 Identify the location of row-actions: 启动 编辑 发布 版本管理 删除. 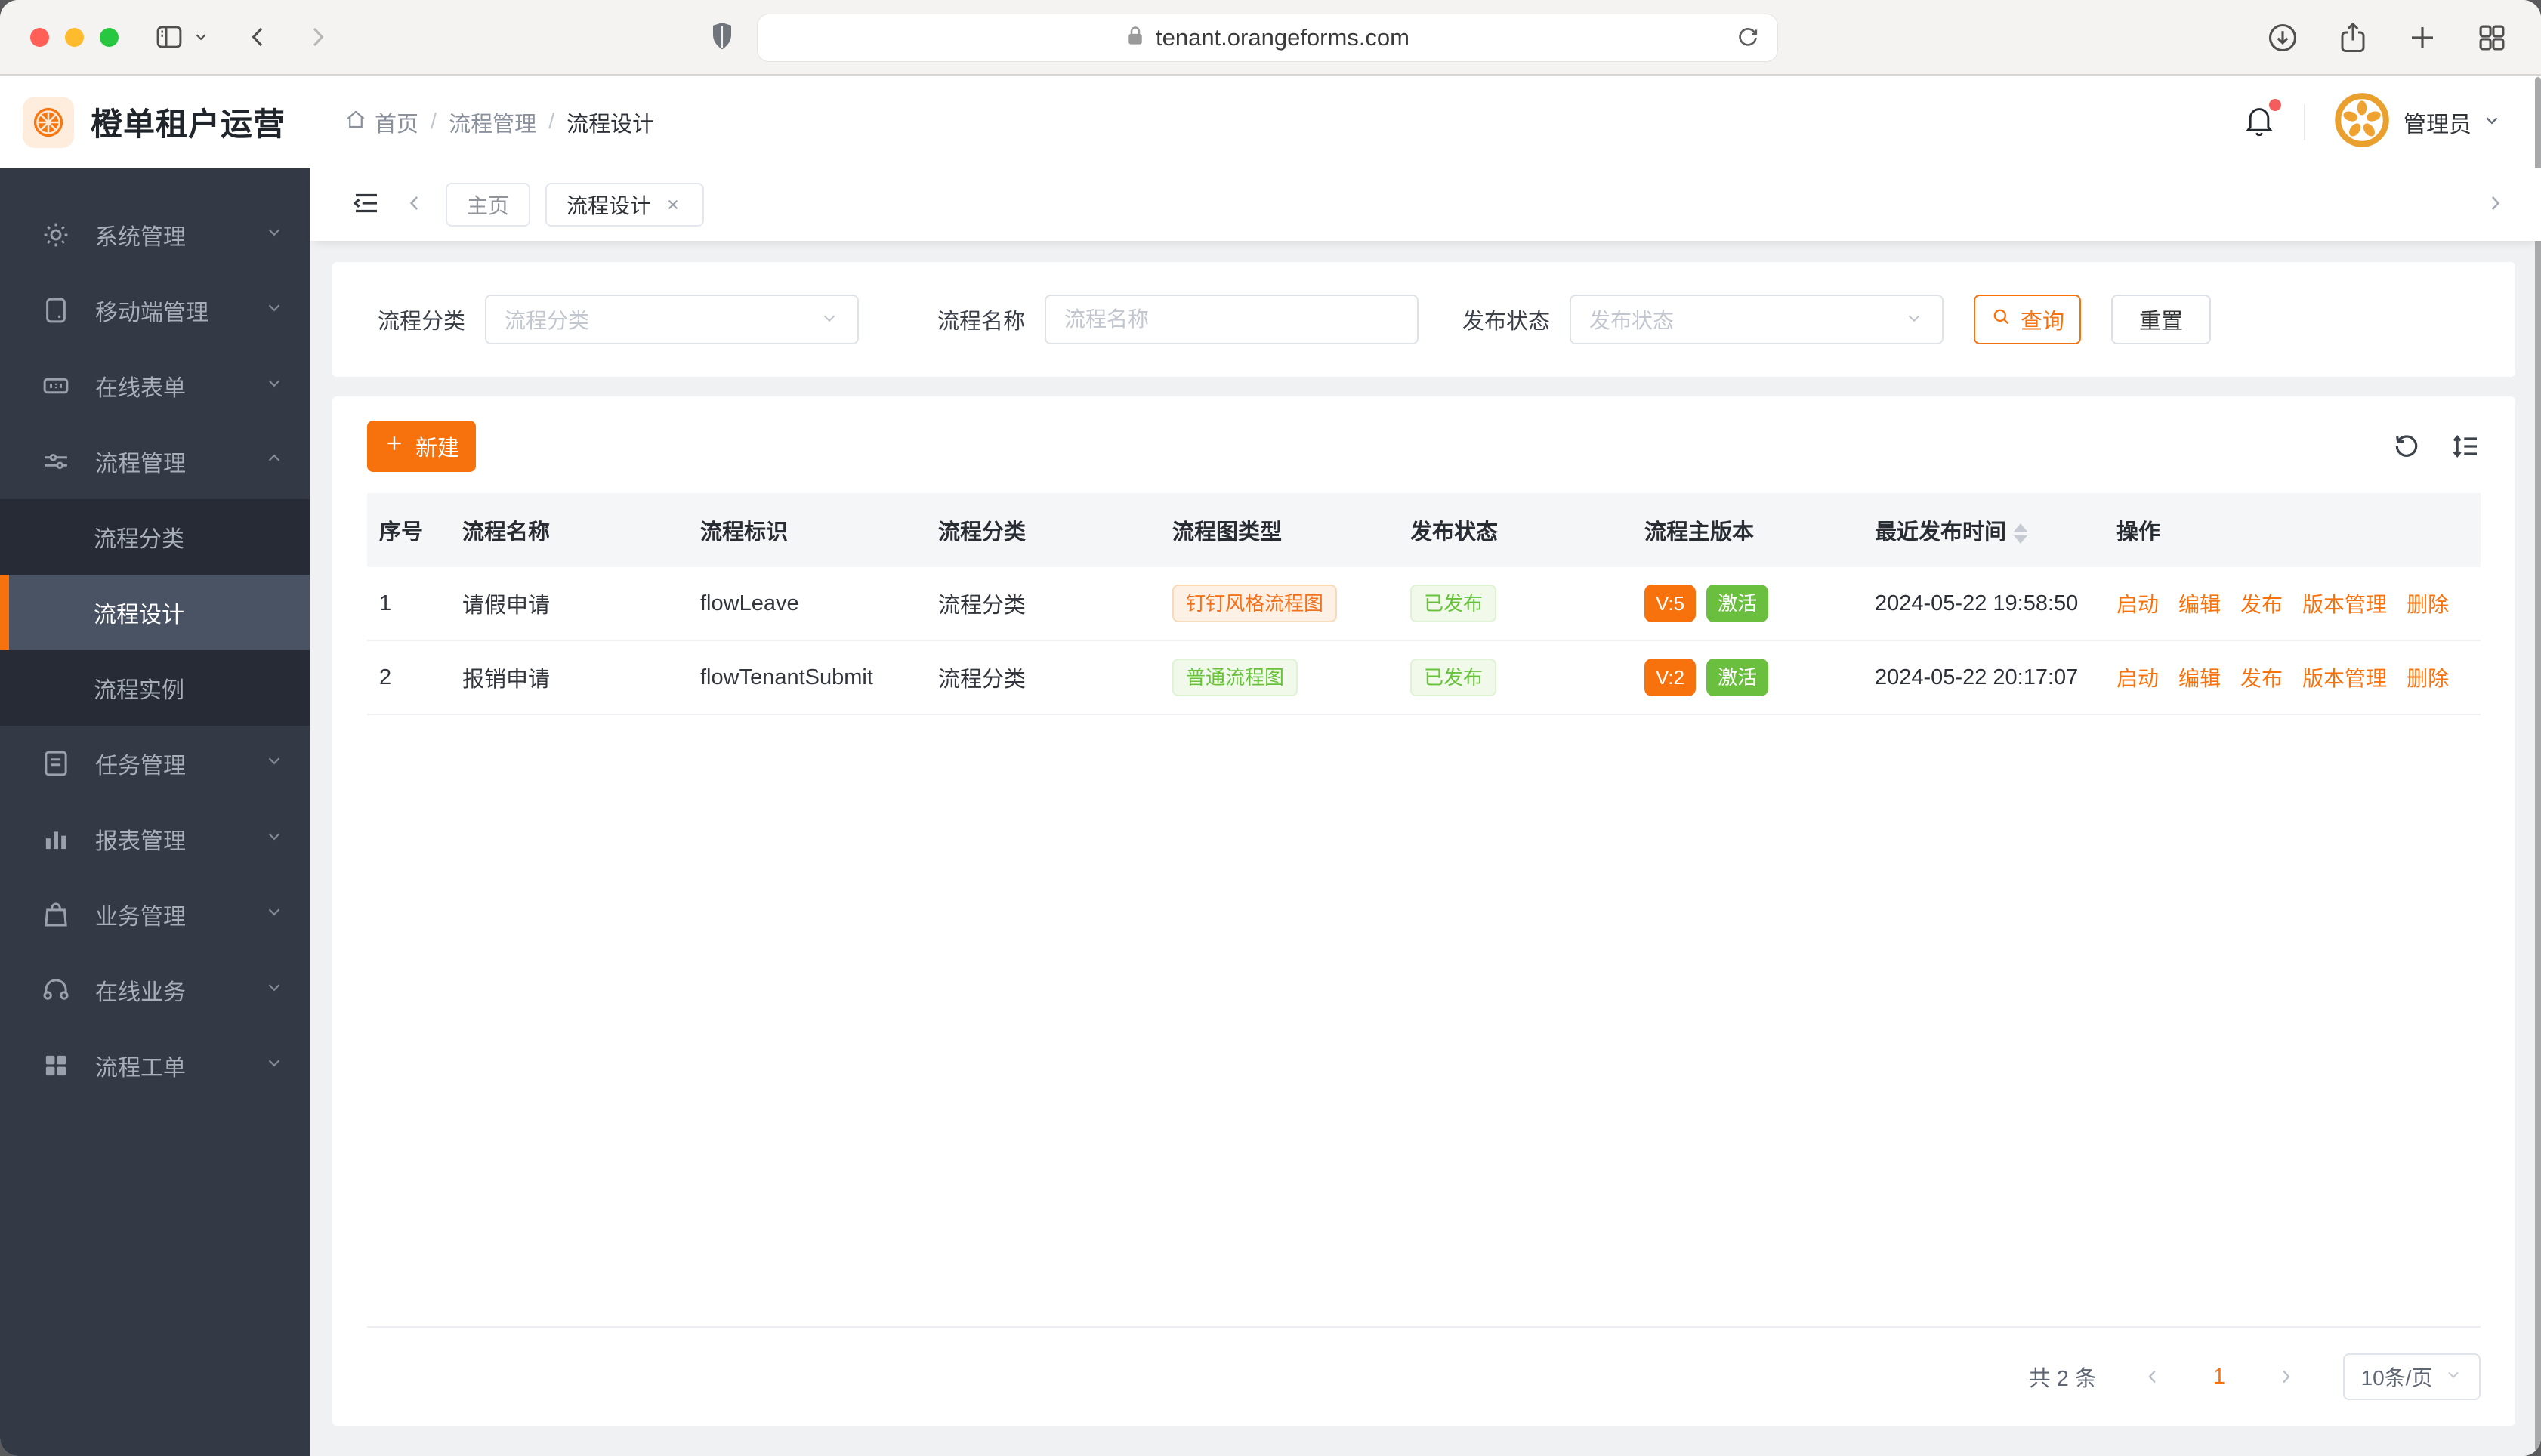
(2292, 677).